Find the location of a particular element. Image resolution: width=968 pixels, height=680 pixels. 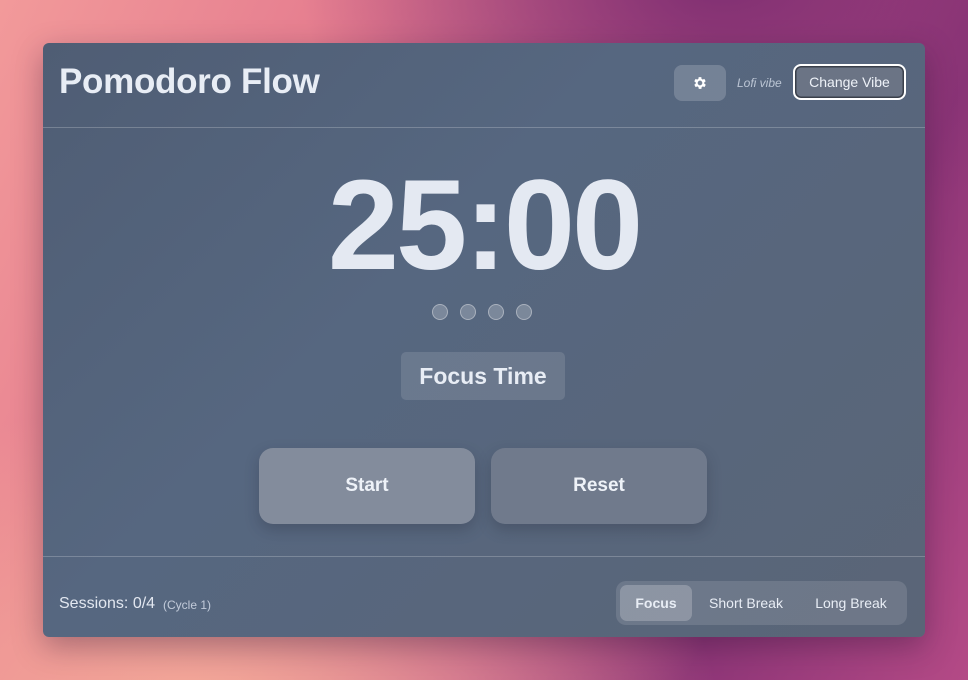

app-title: Pomodoro Flow is located at coordinates (189, 81).